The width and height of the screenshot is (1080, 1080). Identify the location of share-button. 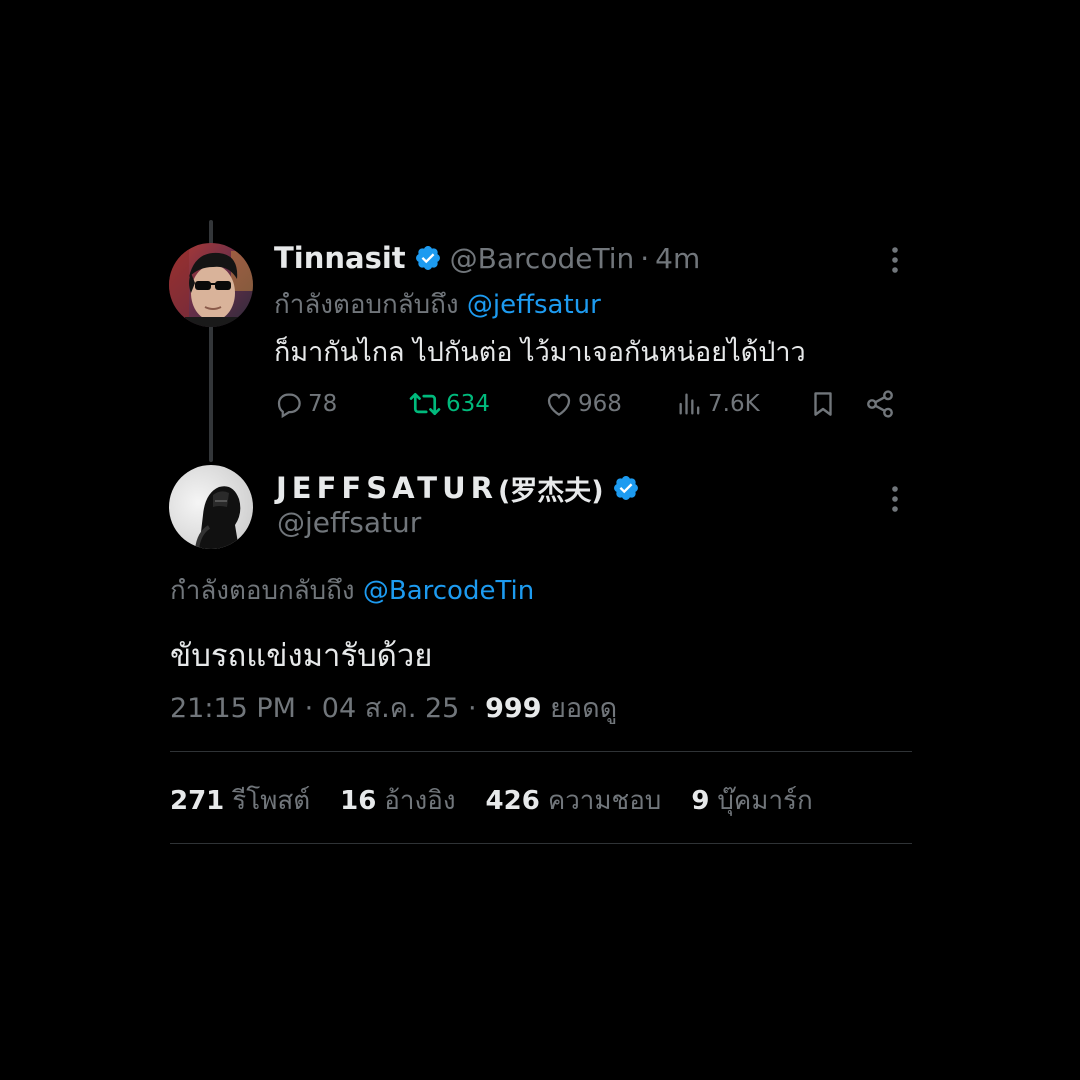
(882, 404).